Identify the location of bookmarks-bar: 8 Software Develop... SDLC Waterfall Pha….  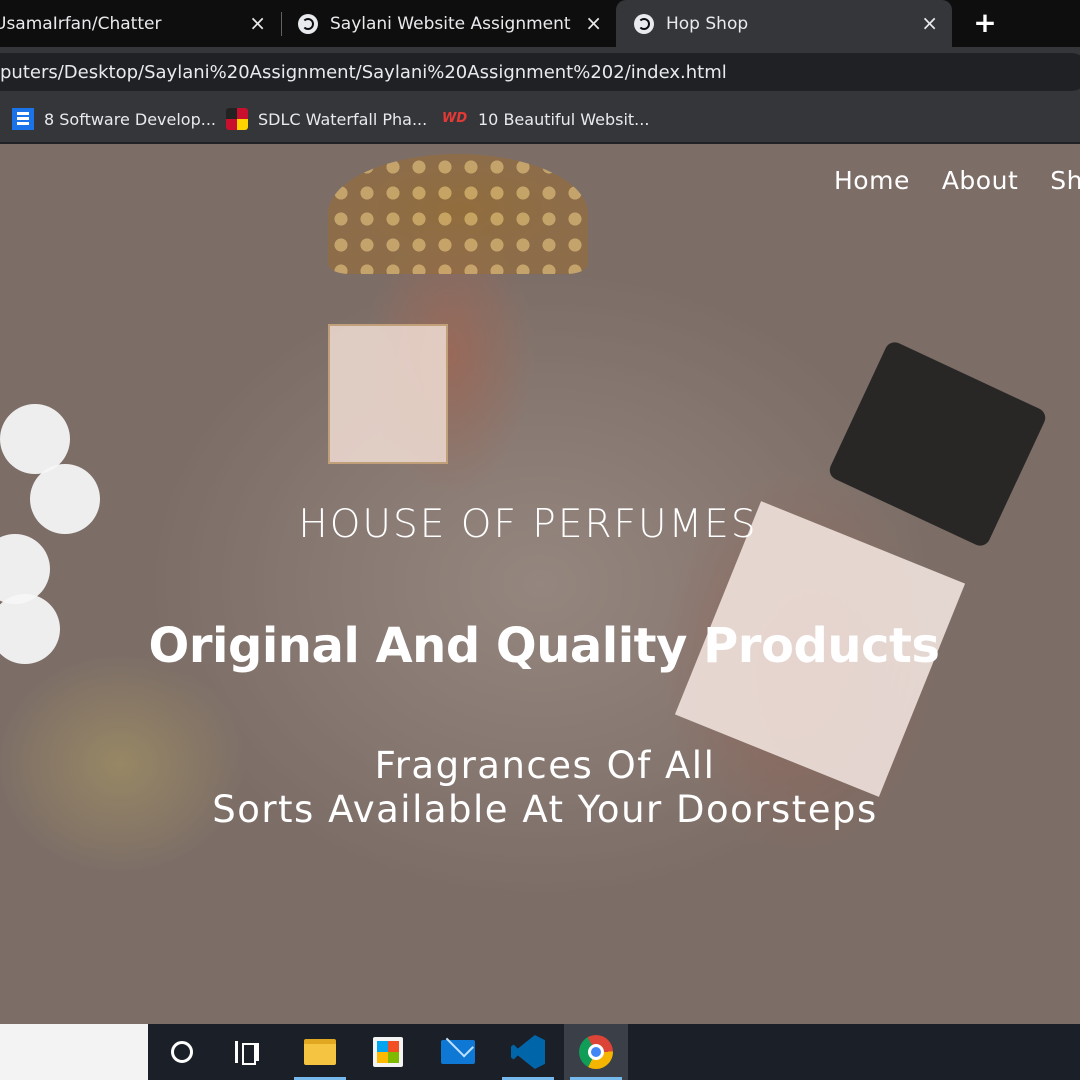
(540, 120).